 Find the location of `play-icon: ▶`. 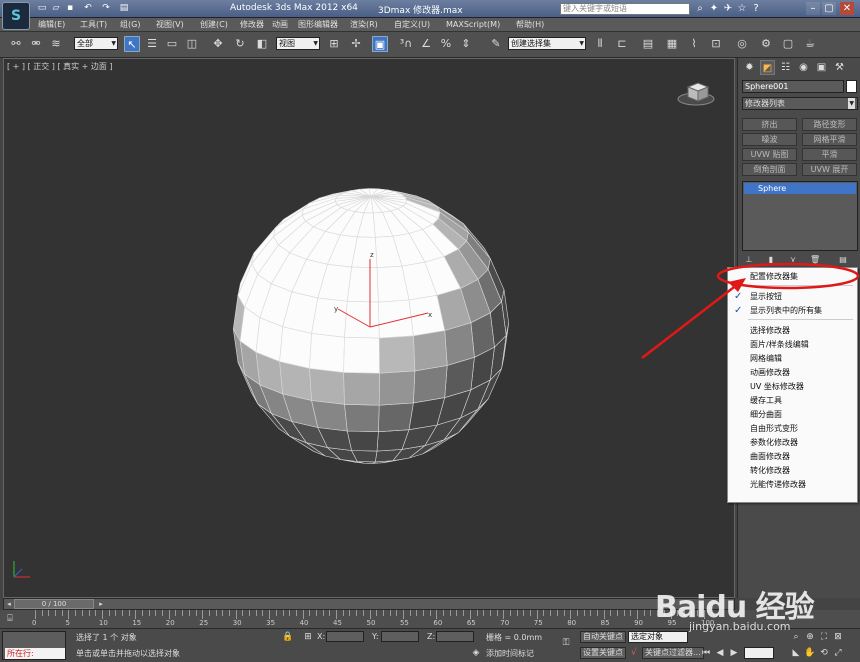

play-icon: ▶ is located at coordinates (734, 653).